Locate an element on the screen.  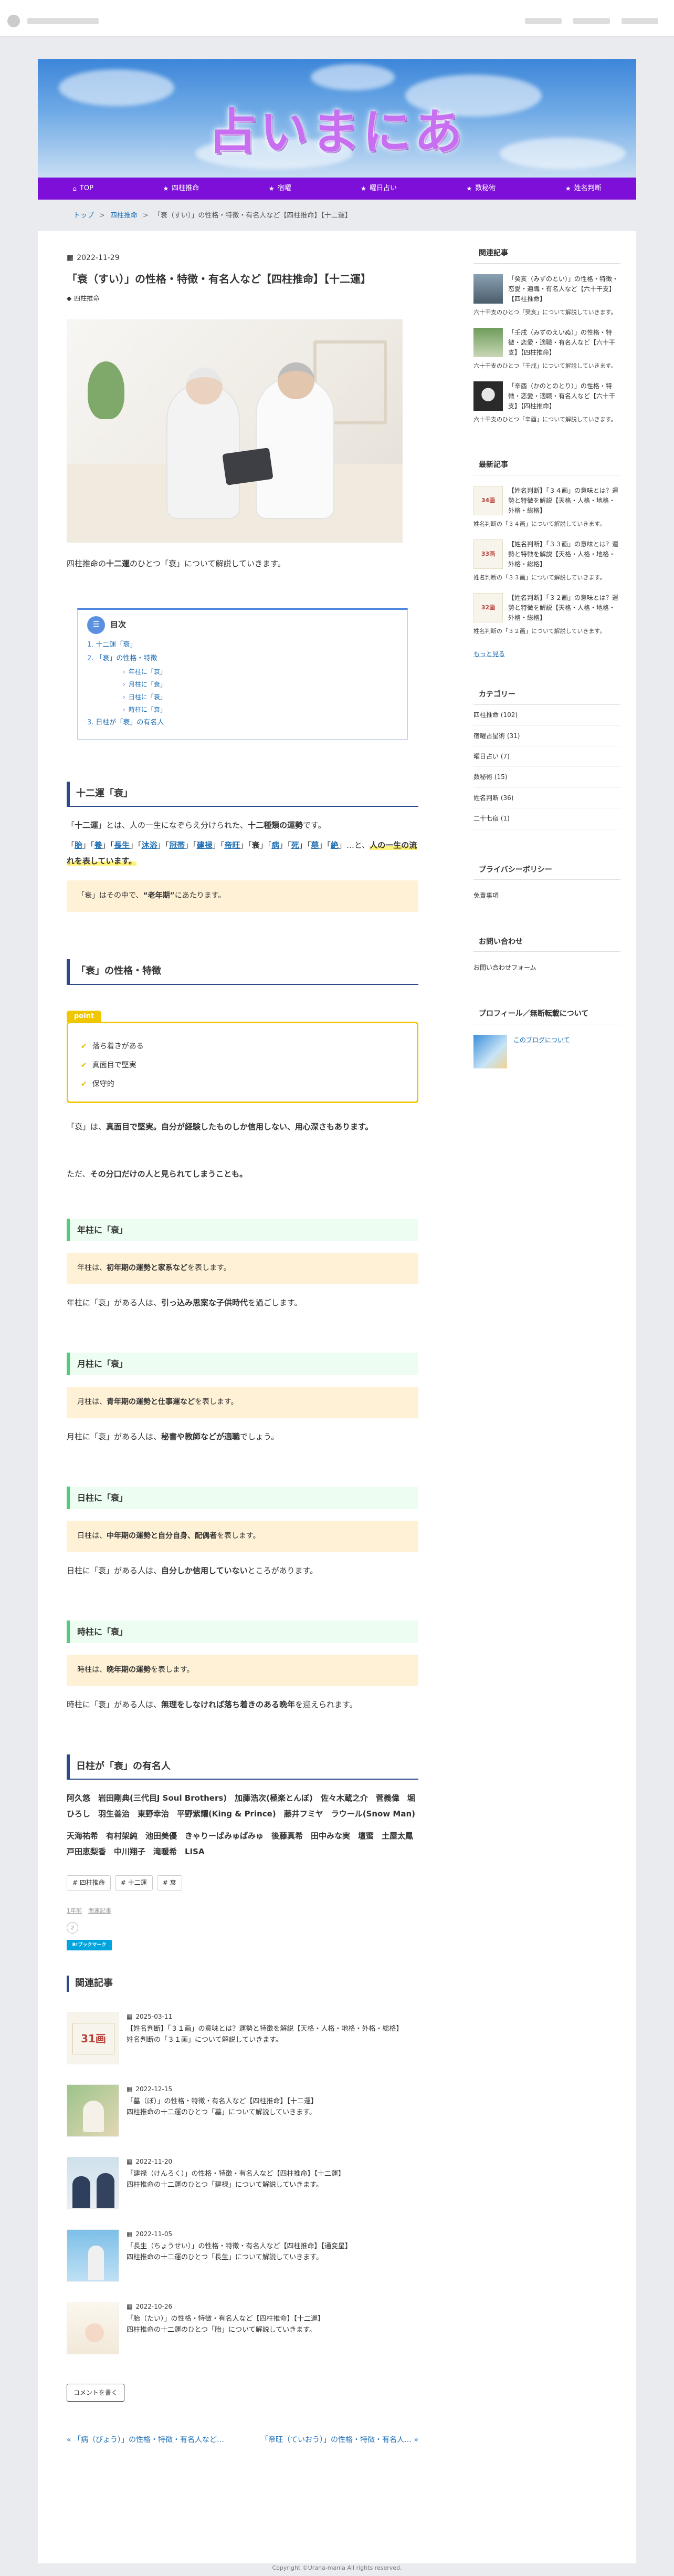
contact-link: お問い合わせフォーム is located at coordinates (546, 967).